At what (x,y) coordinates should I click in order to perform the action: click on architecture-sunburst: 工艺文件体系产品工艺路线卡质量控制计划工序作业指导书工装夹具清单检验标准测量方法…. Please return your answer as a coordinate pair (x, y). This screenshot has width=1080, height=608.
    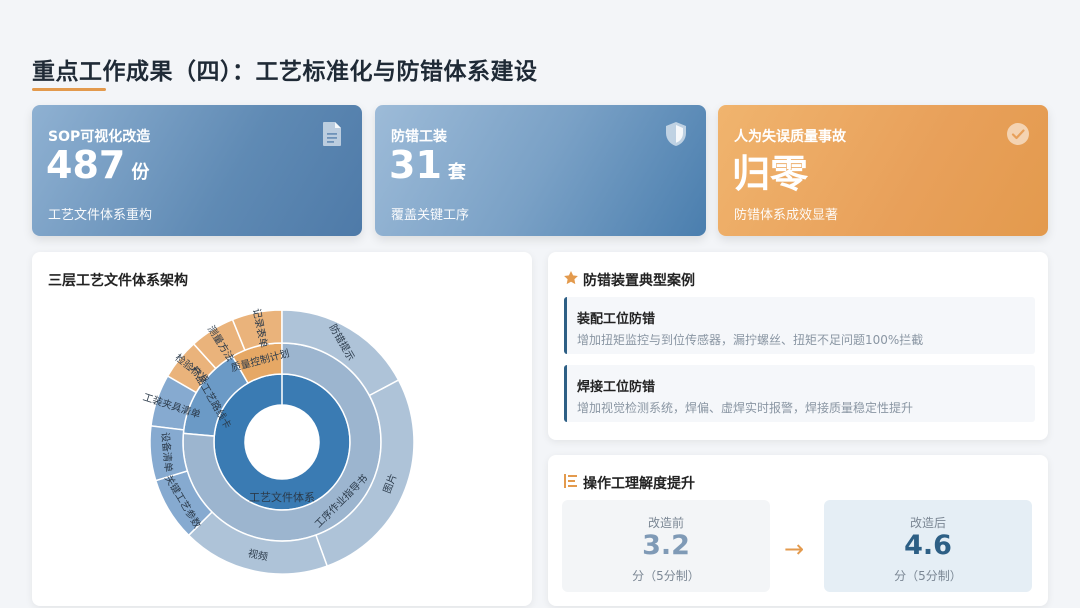
    Looking at the image, I should click on (278, 441).